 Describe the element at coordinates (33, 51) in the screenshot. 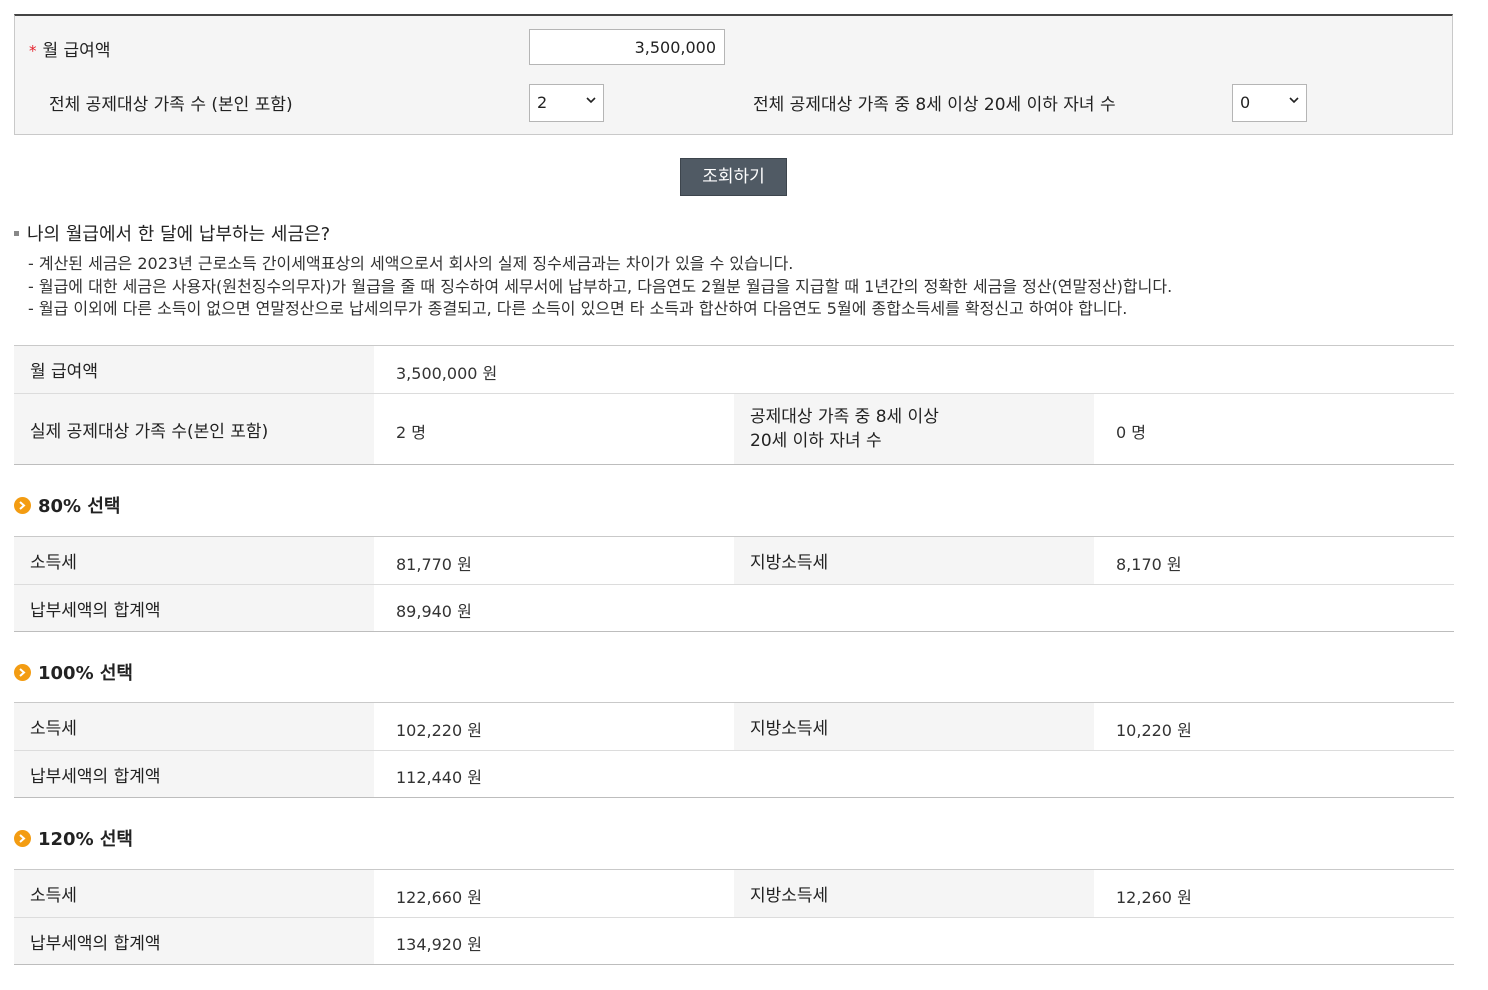

I see `required-mark: *` at that location.